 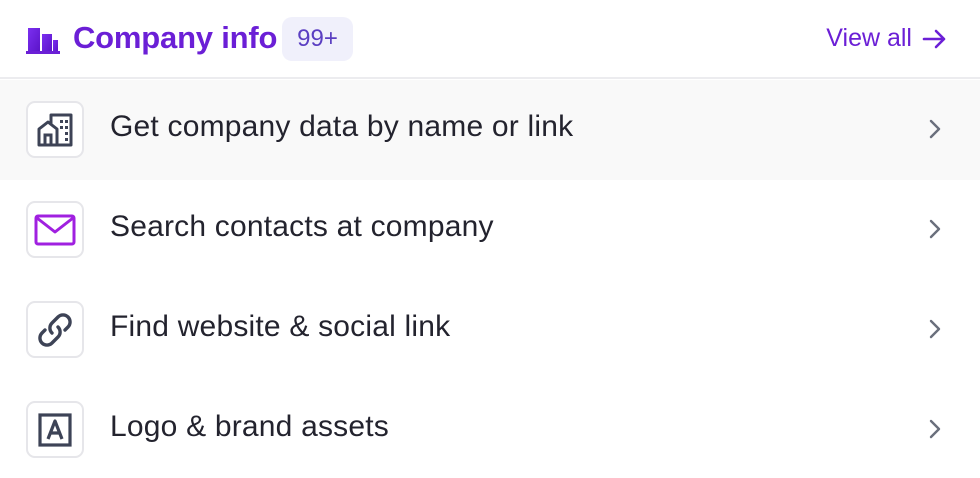 I want to click on page-title: Company info, so click(x=175, y=37).